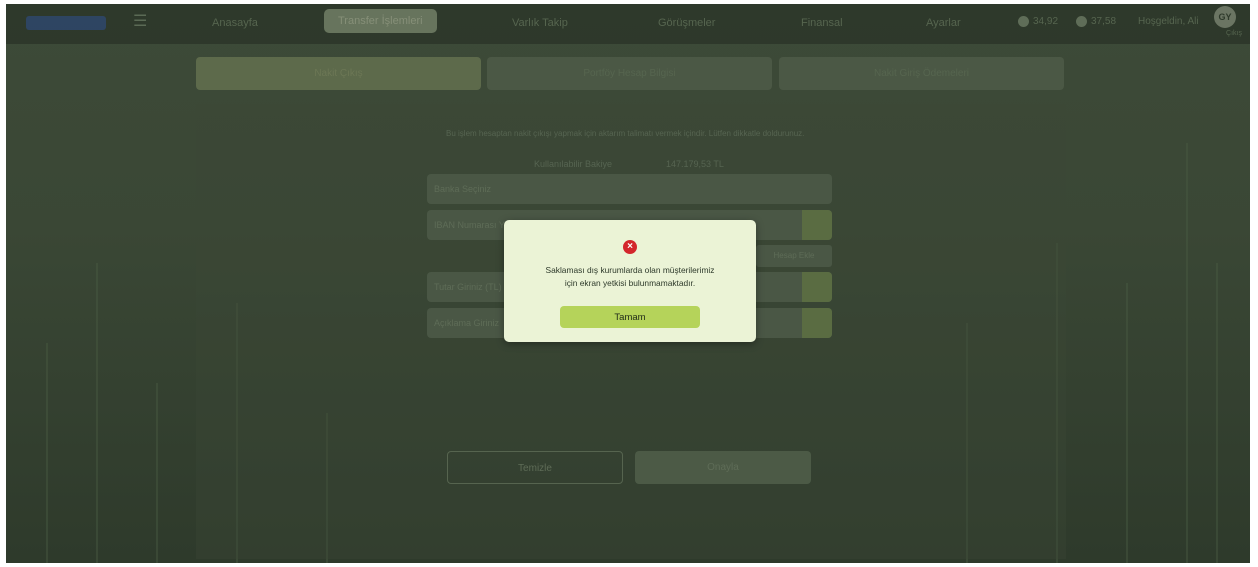 The image size is (1258, 567). Describe the element at coordinates (822, 23) in the screenshot. I see `nav-financial: Finansal` at that location.